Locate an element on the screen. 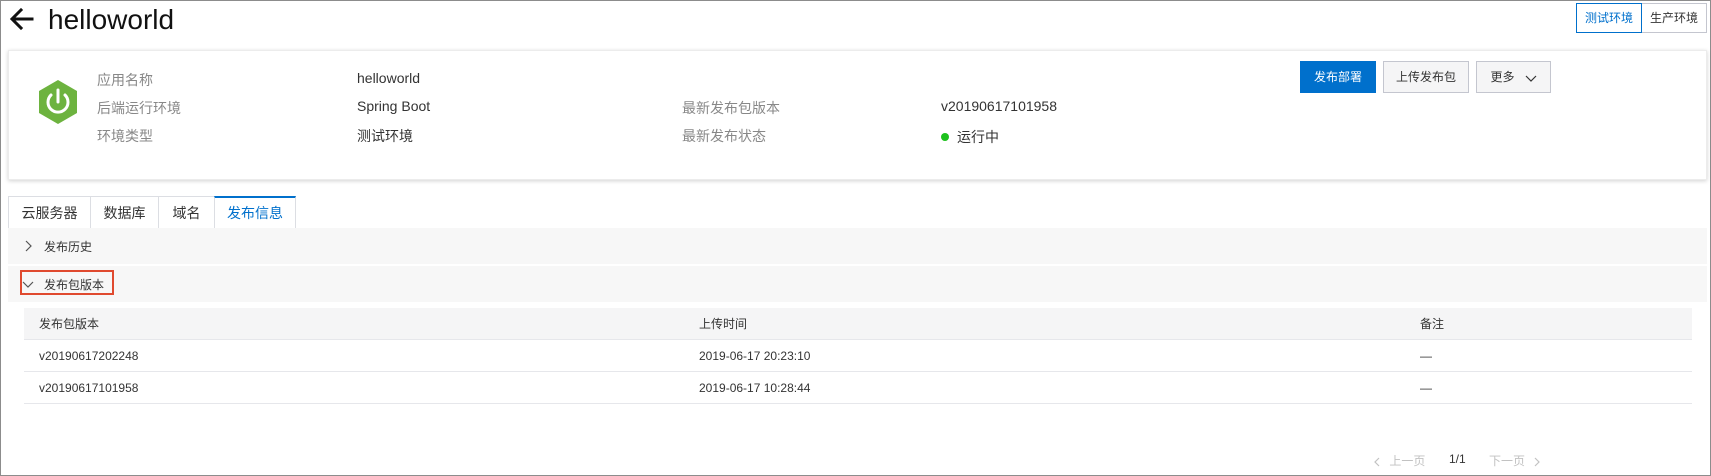  table-row: v20190617202248 2019-06-17 20:23:10 — is located at coordinates (858, 356).